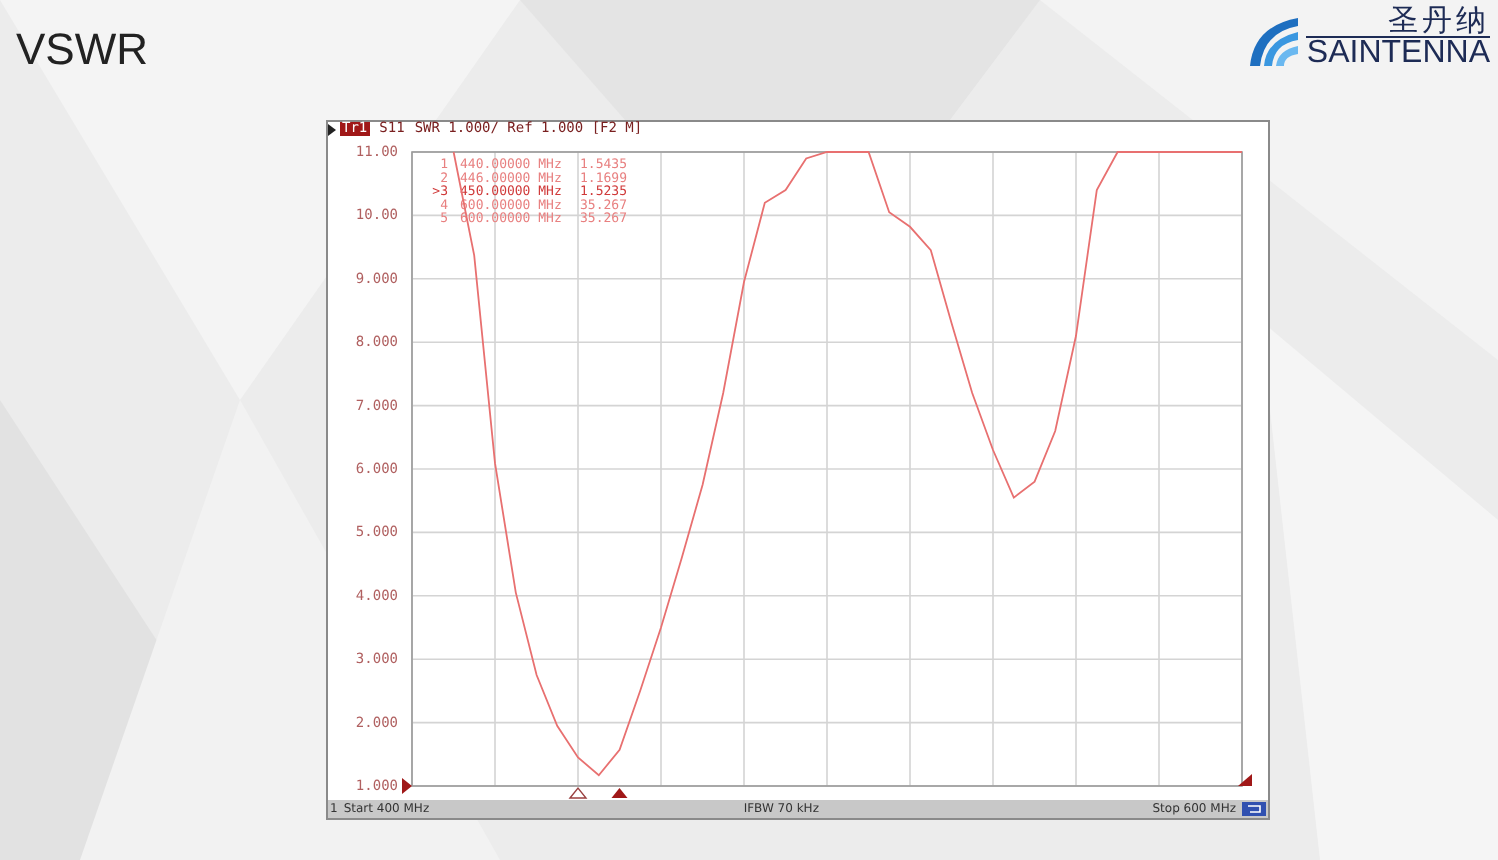 Image resolution: width=1498 pixels, height=860 pixels. What do you see at coordinates (82, 50) in the screenshot?
I see `page-title: VSWR` at bounding box center [82, 50].